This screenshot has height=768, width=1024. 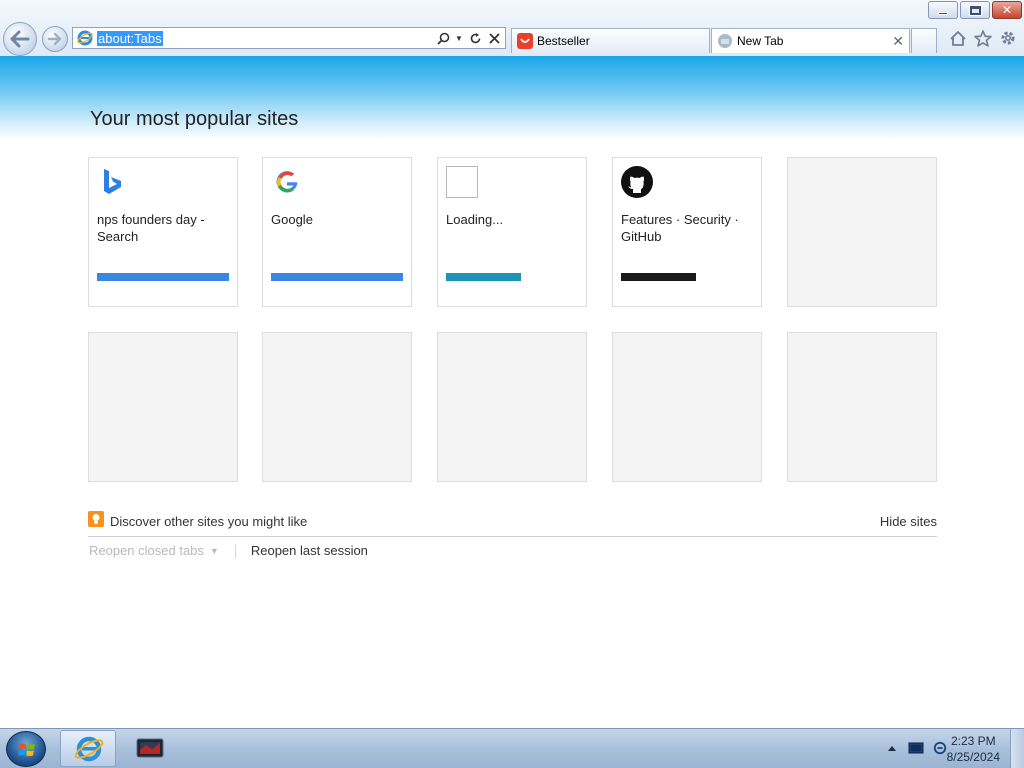 What do you see at coordinates (462, 182) in the screenshot?
I see `blank-page-icon` at bounding box center [462, 182].